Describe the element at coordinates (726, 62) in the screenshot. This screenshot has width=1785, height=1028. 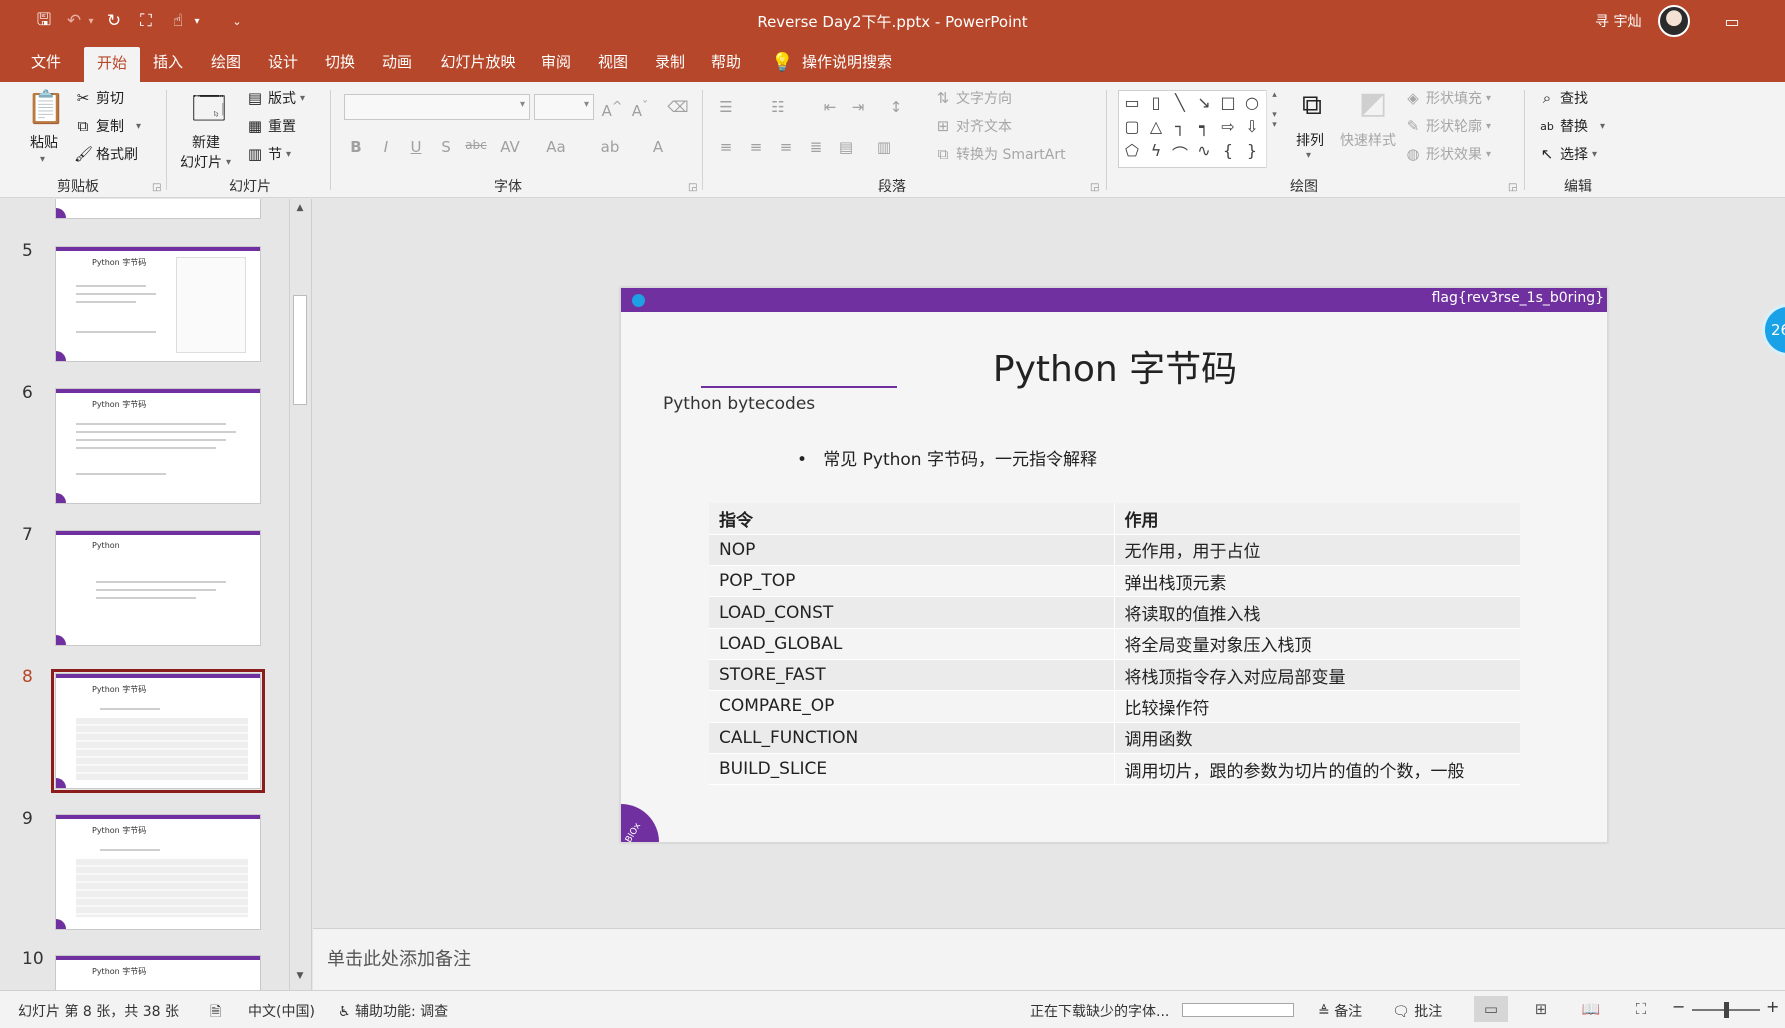
I see `tab-help: 帮助` at that location.